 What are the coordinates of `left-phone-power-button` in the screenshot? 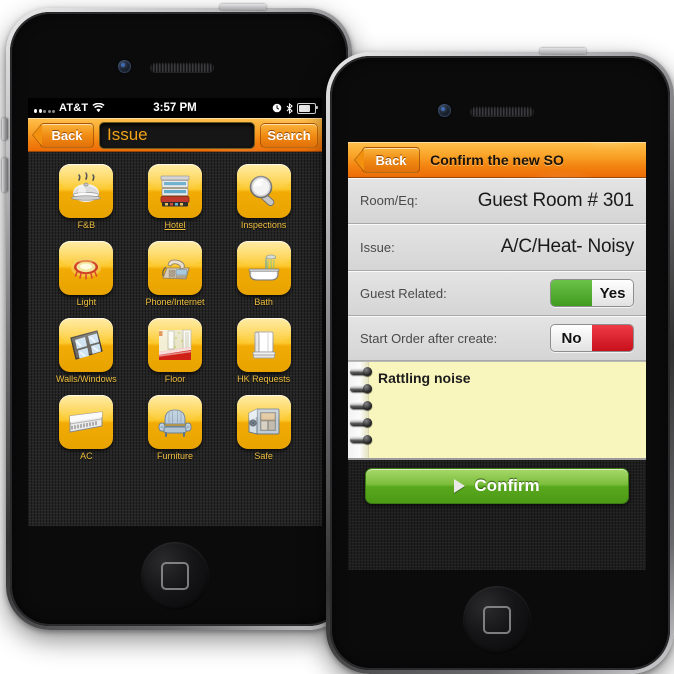 It's located at (243, 7).